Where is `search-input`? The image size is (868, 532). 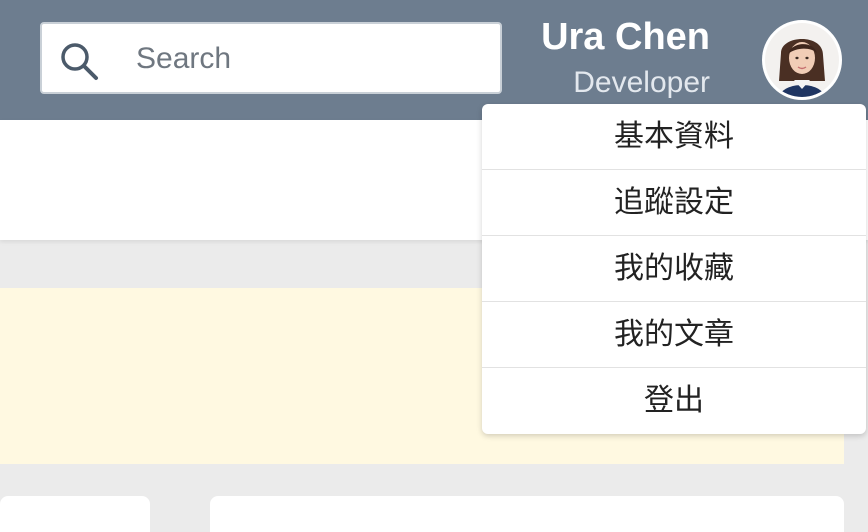
search-input is located at coordinates (311, 59).